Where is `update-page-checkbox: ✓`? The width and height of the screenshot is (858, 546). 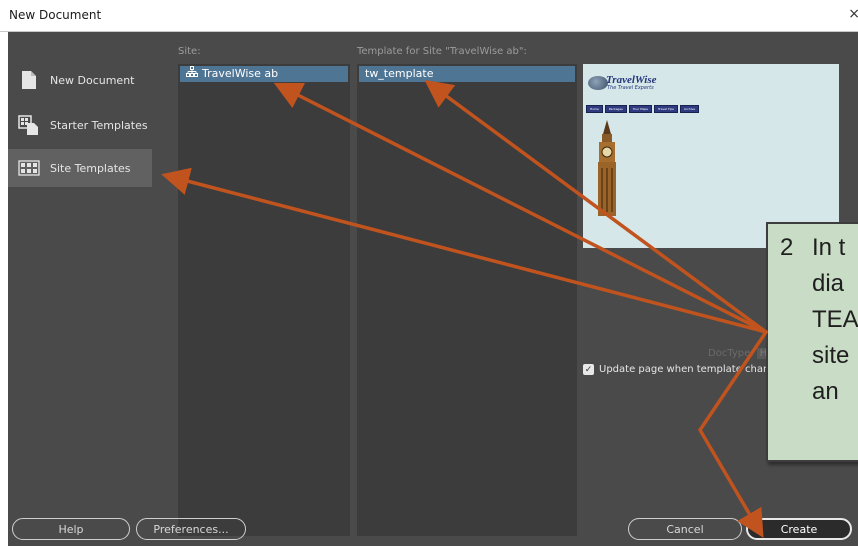 update-page-checkbox: ✓ is located at coordinates (588, 369).